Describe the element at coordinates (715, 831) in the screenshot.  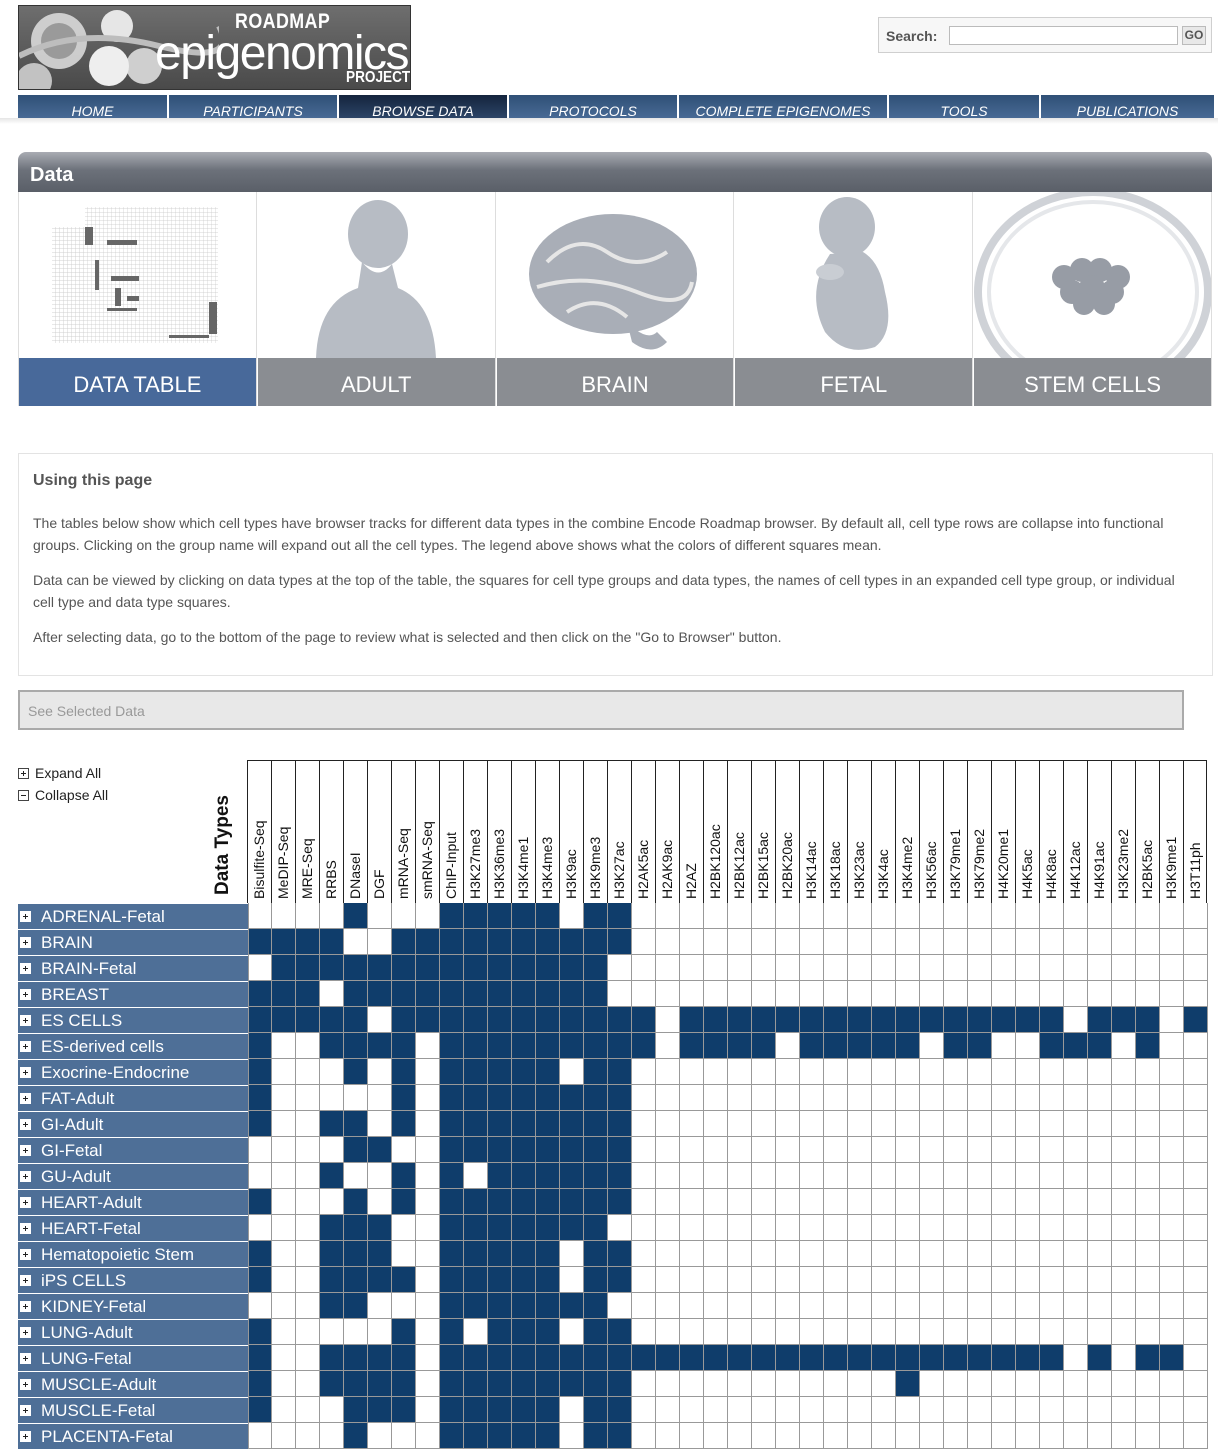
I see `column-header-h2bk120ac: H2BK120ac` at that location.